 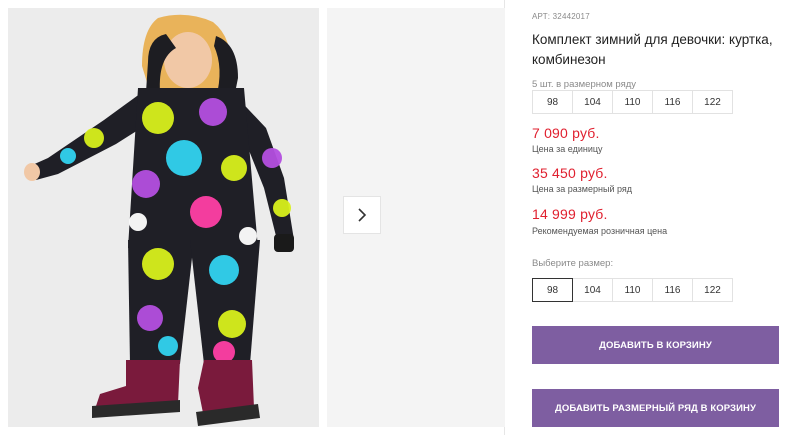 I want to click on price-unit-label: Цена за единицу, so click(x=567, y=149).